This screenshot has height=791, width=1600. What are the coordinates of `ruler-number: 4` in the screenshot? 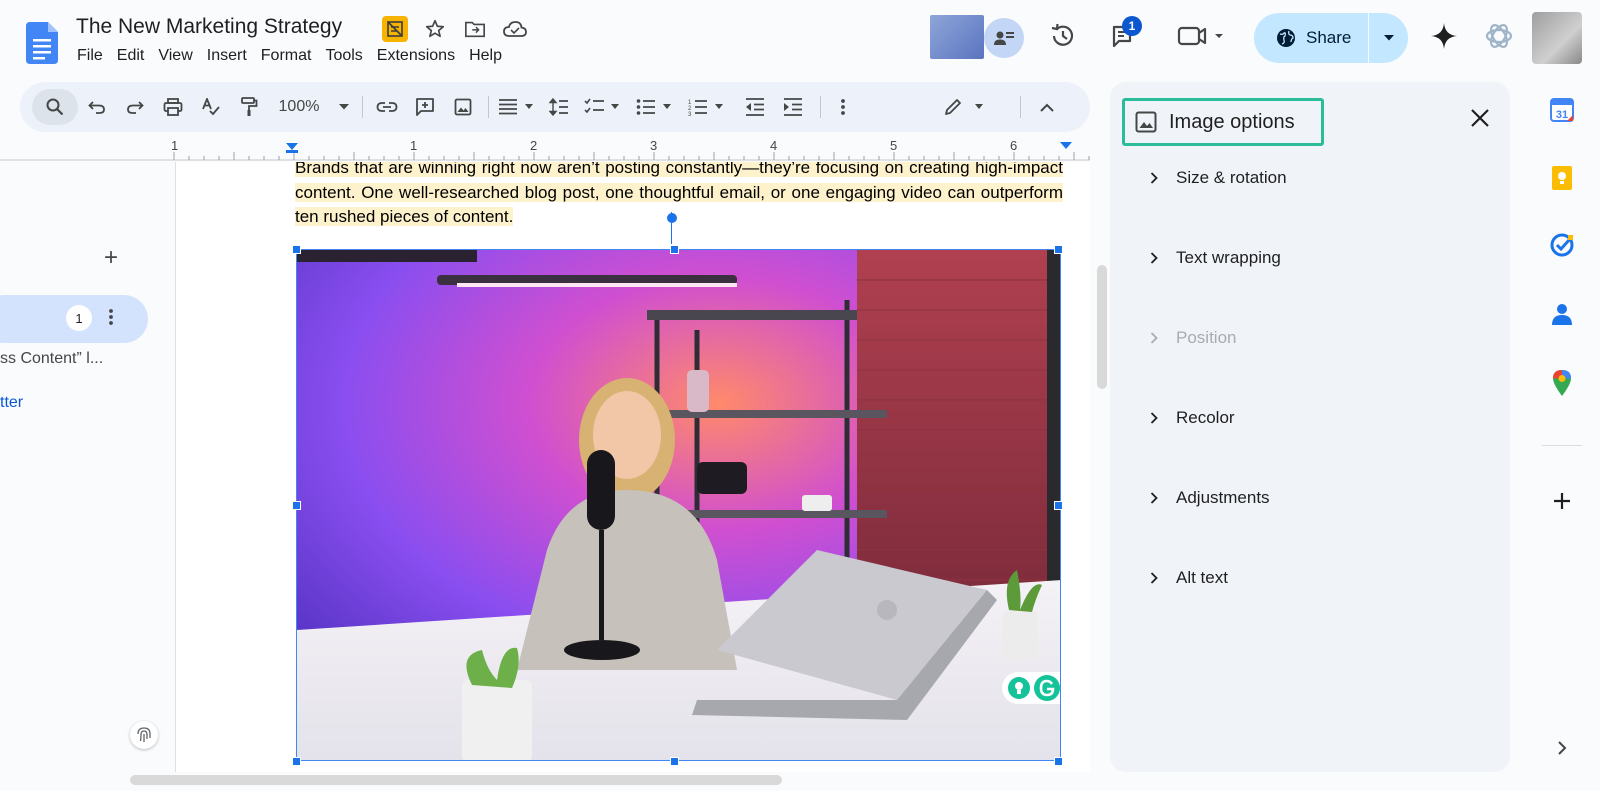 It's located at (774, 145).